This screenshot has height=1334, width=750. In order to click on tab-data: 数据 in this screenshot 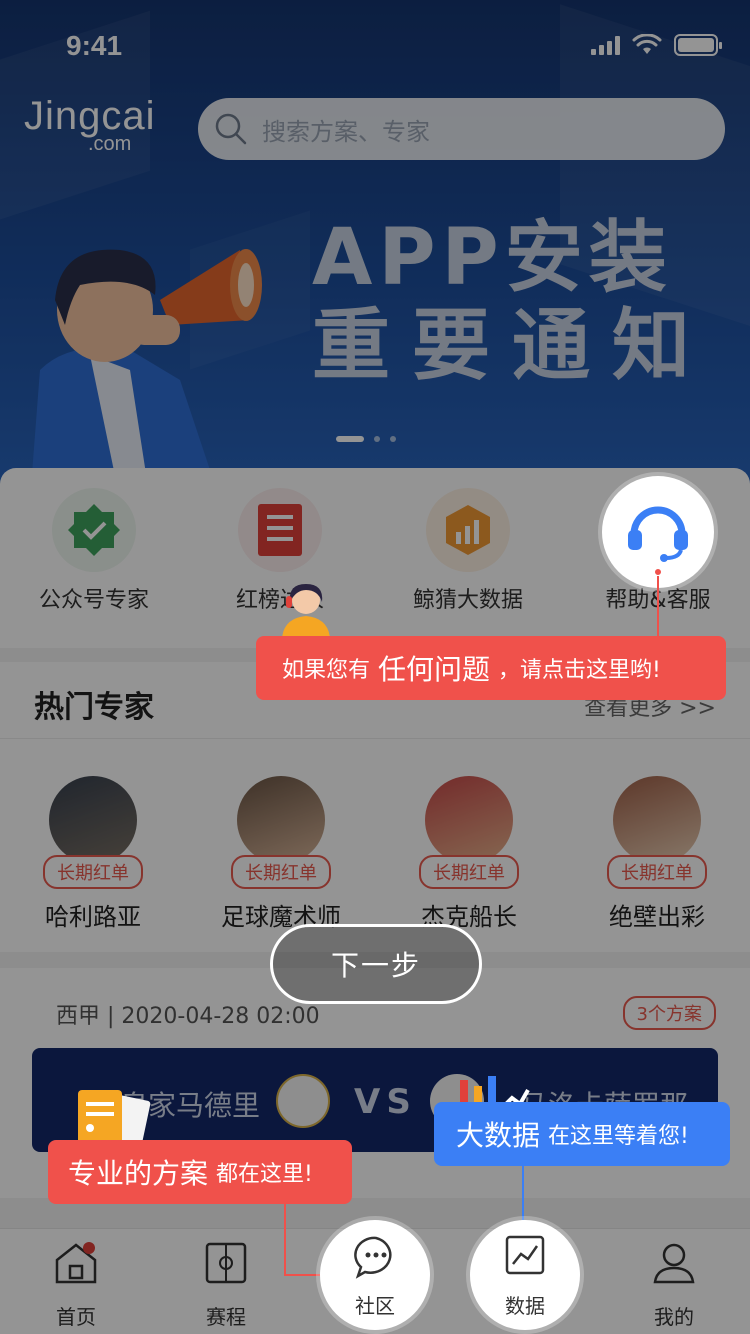, I will do `click(525, 1275)`.